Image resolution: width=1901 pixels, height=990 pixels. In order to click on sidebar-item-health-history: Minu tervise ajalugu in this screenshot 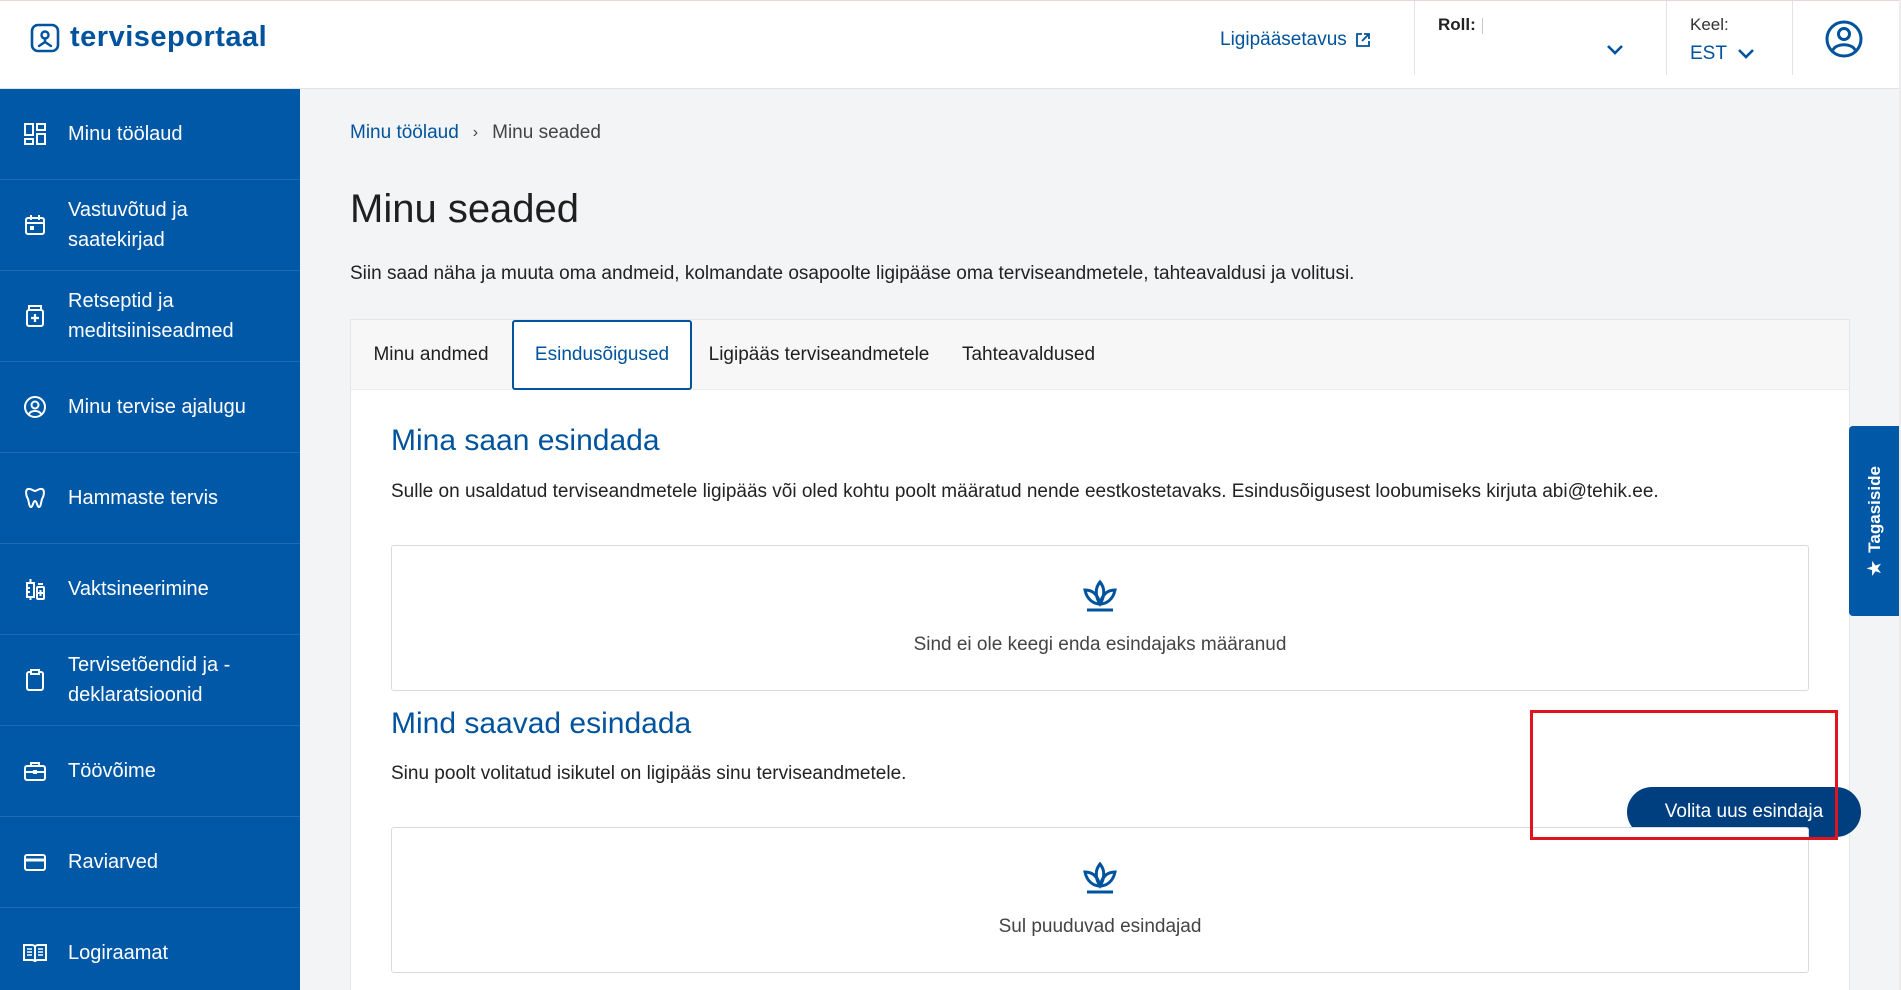, I will do `click(150, 407)`.